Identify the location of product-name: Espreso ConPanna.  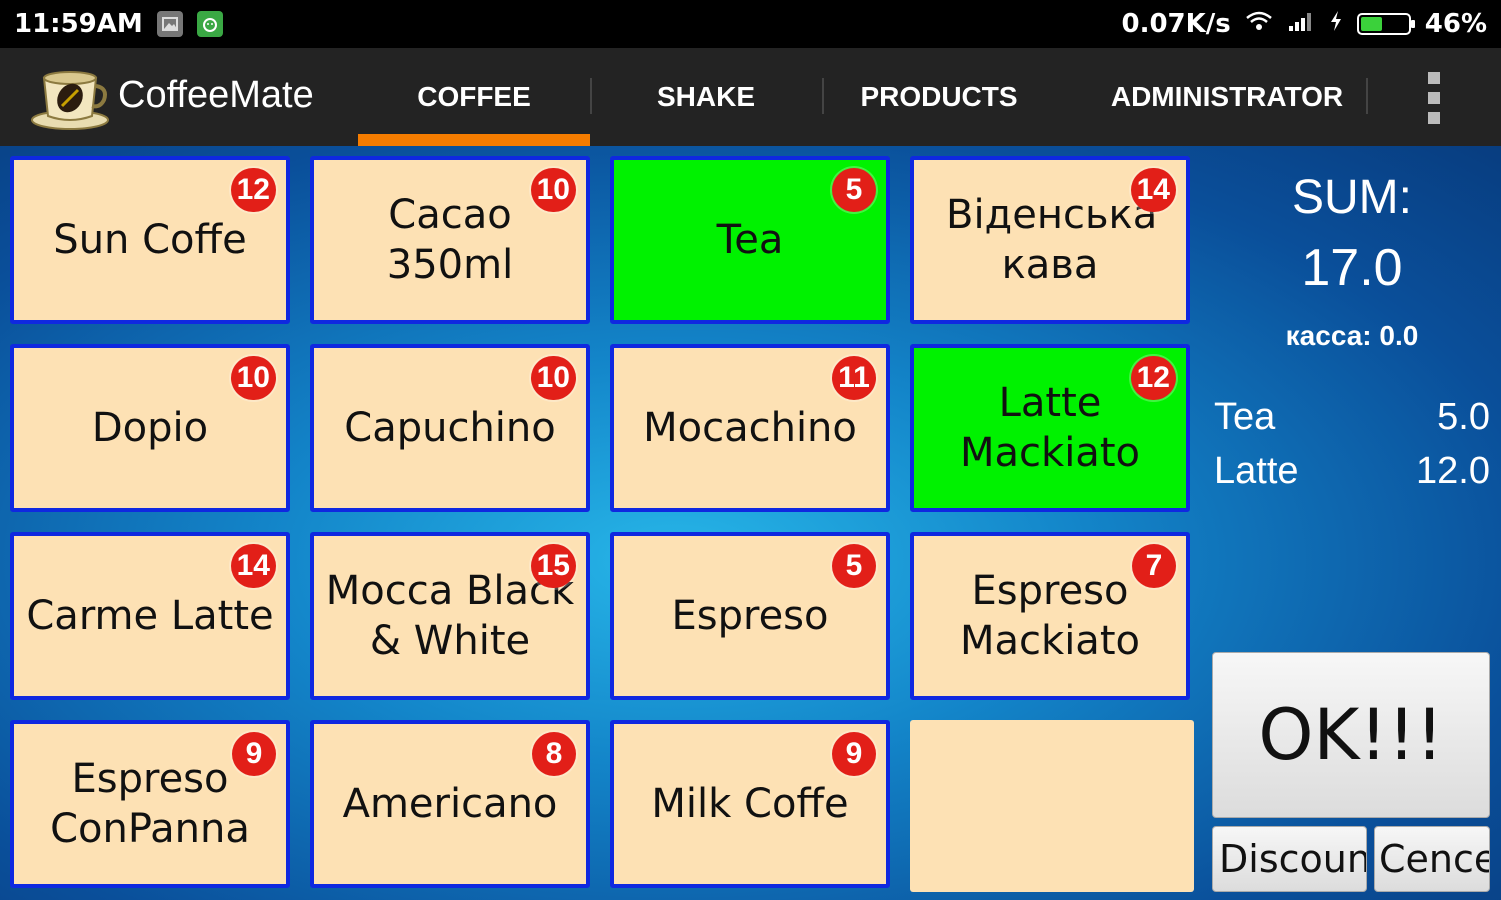
(150, 804).